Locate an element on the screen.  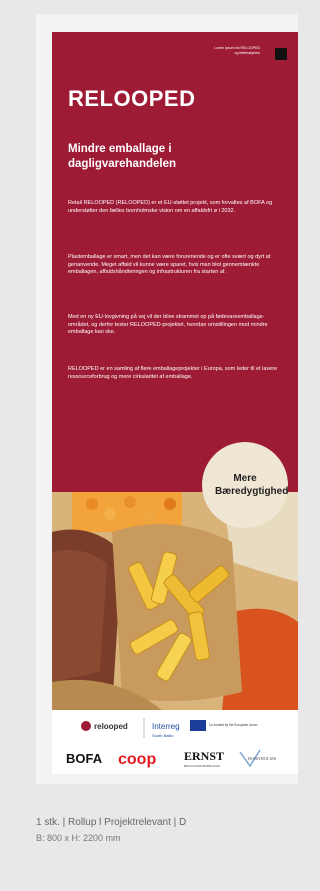
bofa-logo: BOFA is located at coordinates (84, 758).